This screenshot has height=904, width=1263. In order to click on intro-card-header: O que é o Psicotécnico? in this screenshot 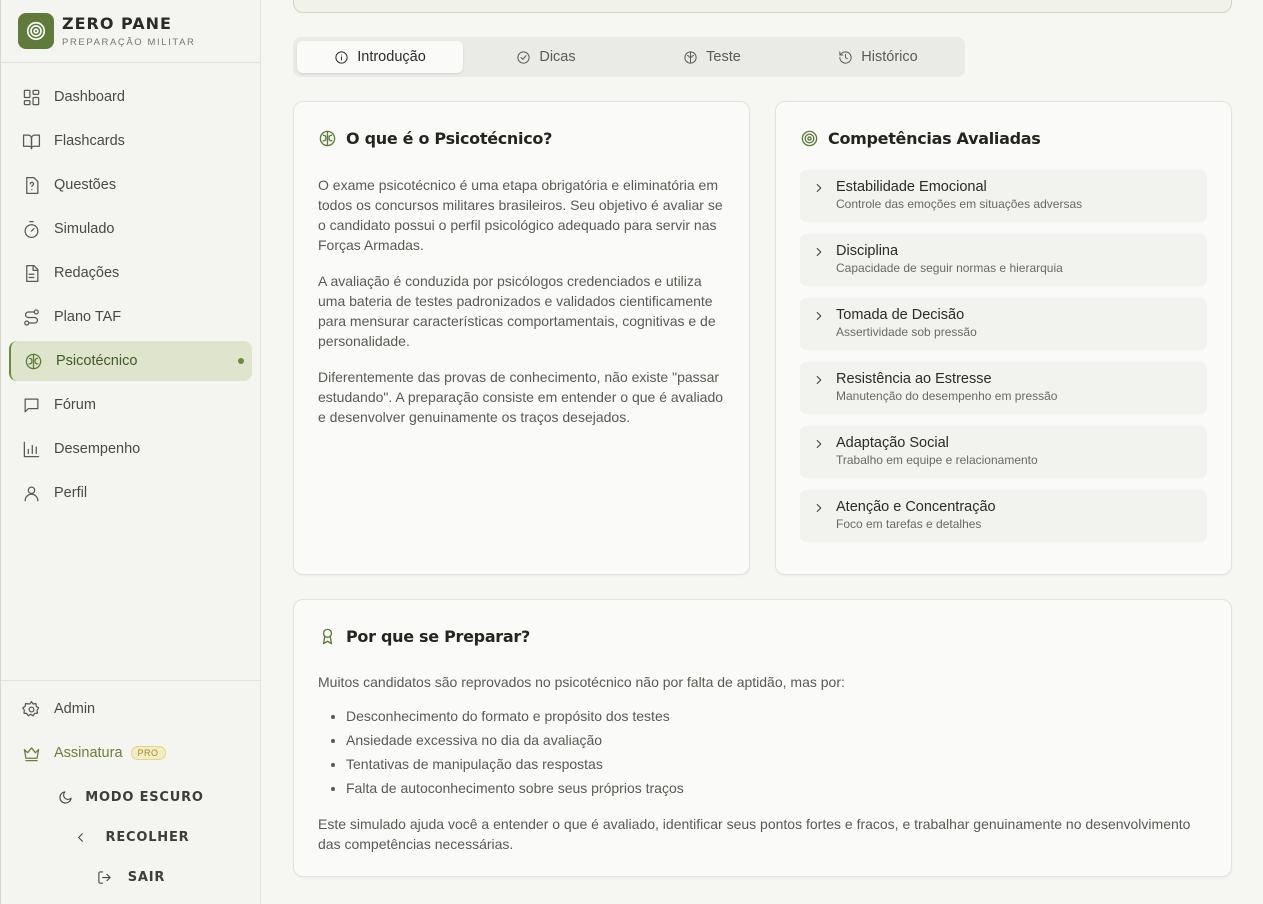, I will do `click(521, 138)`.